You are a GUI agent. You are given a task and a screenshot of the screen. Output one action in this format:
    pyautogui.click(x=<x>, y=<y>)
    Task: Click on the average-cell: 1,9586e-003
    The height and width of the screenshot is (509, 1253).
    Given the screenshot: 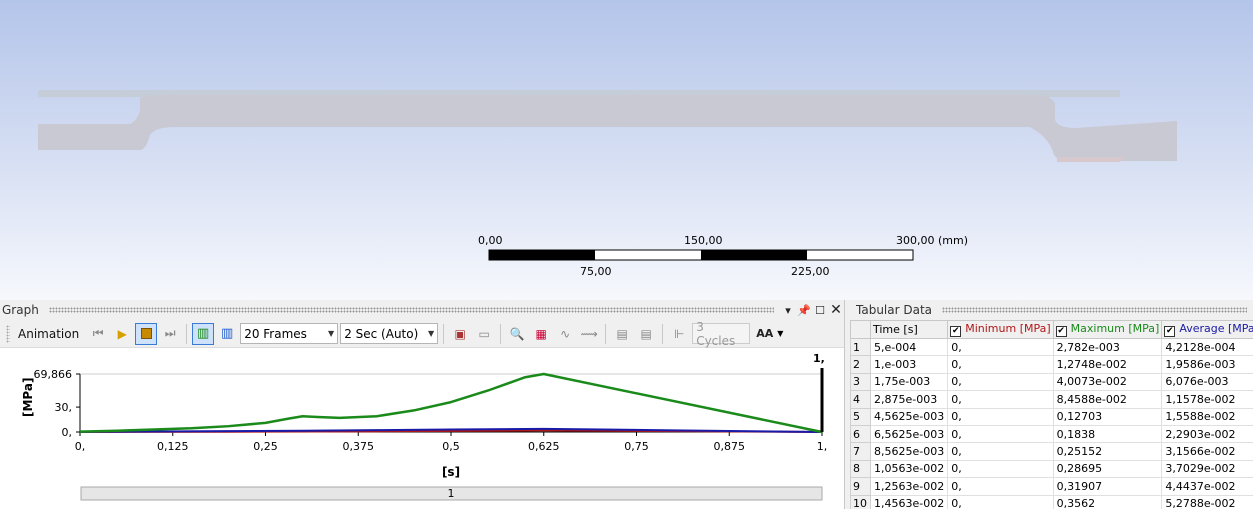 What is the action you would take?
    pyautogui.click(x=1207, y=364)
    